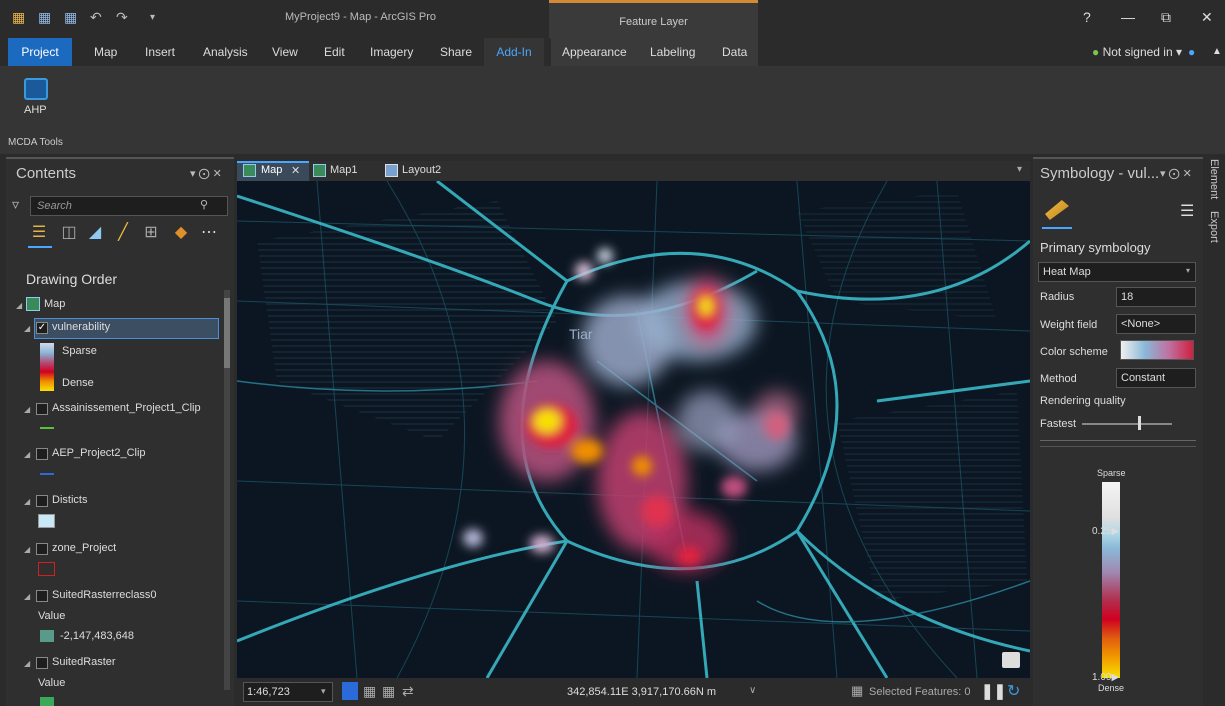 This screenshot has width=1225, height=706. I want to click on aep-checkbox, so click(42, 454).